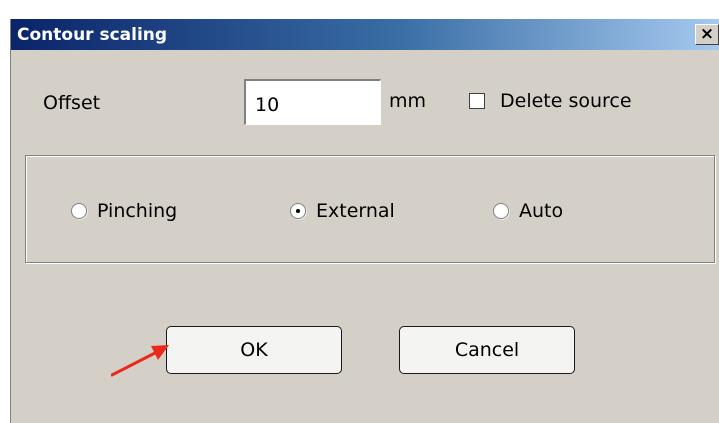  I want to click on cancel-button: Cancel, so click(487, 350).